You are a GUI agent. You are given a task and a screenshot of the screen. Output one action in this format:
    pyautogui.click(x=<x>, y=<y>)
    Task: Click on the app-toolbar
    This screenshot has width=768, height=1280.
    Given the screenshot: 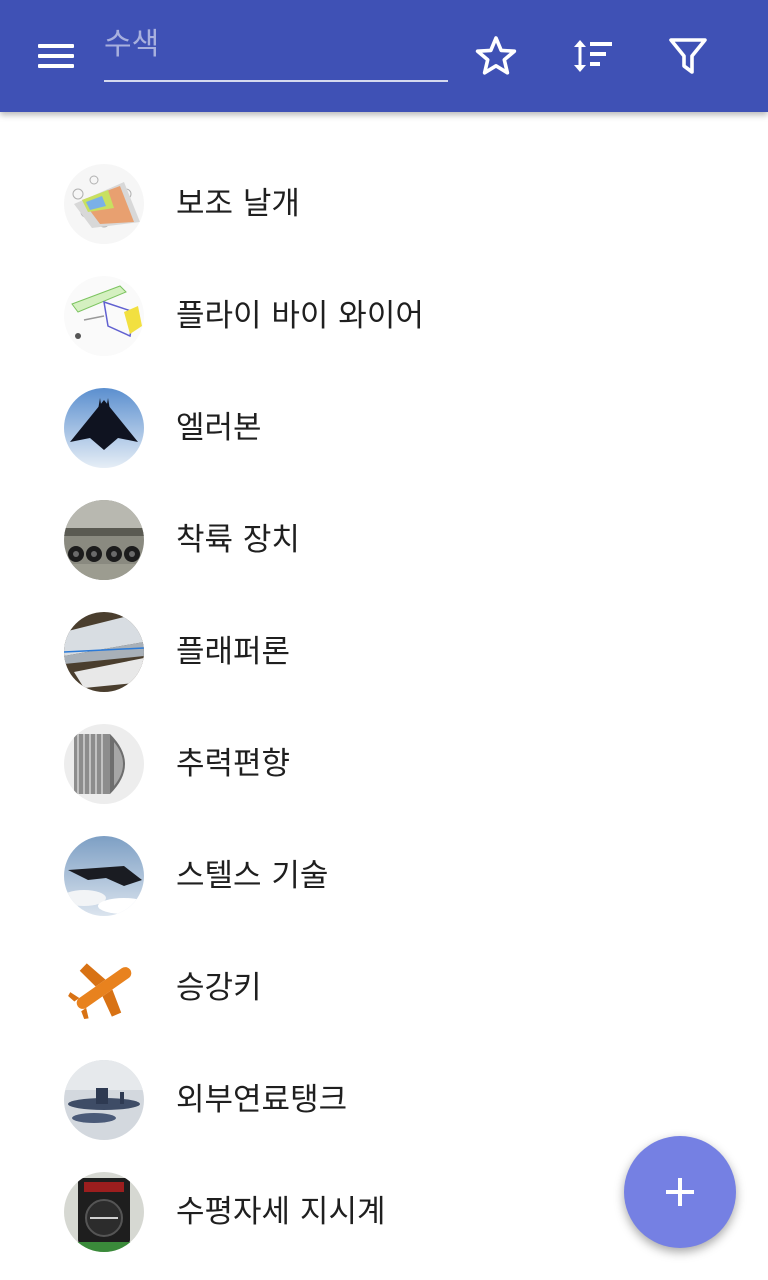 What is the action you would take?
    pyautogui.click(x=384, y=56)
    